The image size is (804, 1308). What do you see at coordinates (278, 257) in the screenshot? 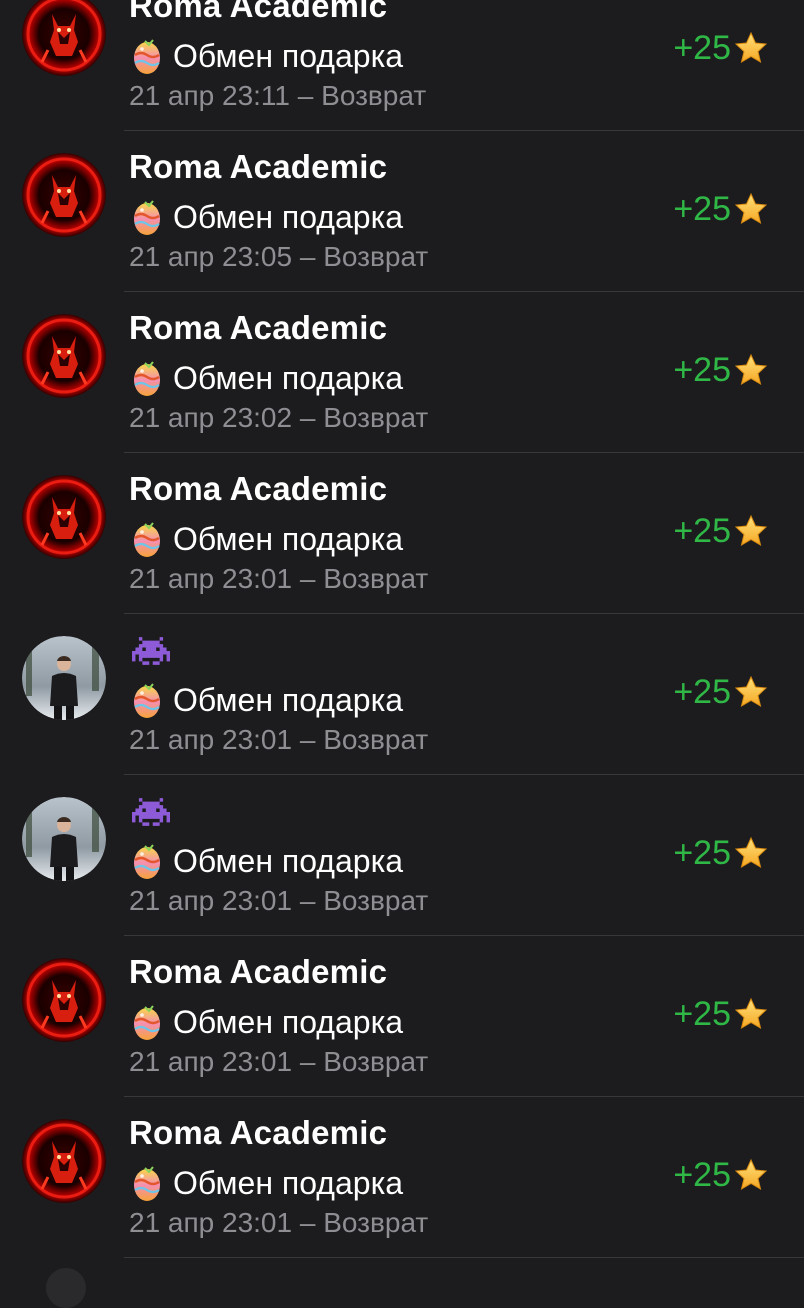
I see `transaction-meta: 21 апр 23:05 – Возврат` at bounding box center [278, 257].